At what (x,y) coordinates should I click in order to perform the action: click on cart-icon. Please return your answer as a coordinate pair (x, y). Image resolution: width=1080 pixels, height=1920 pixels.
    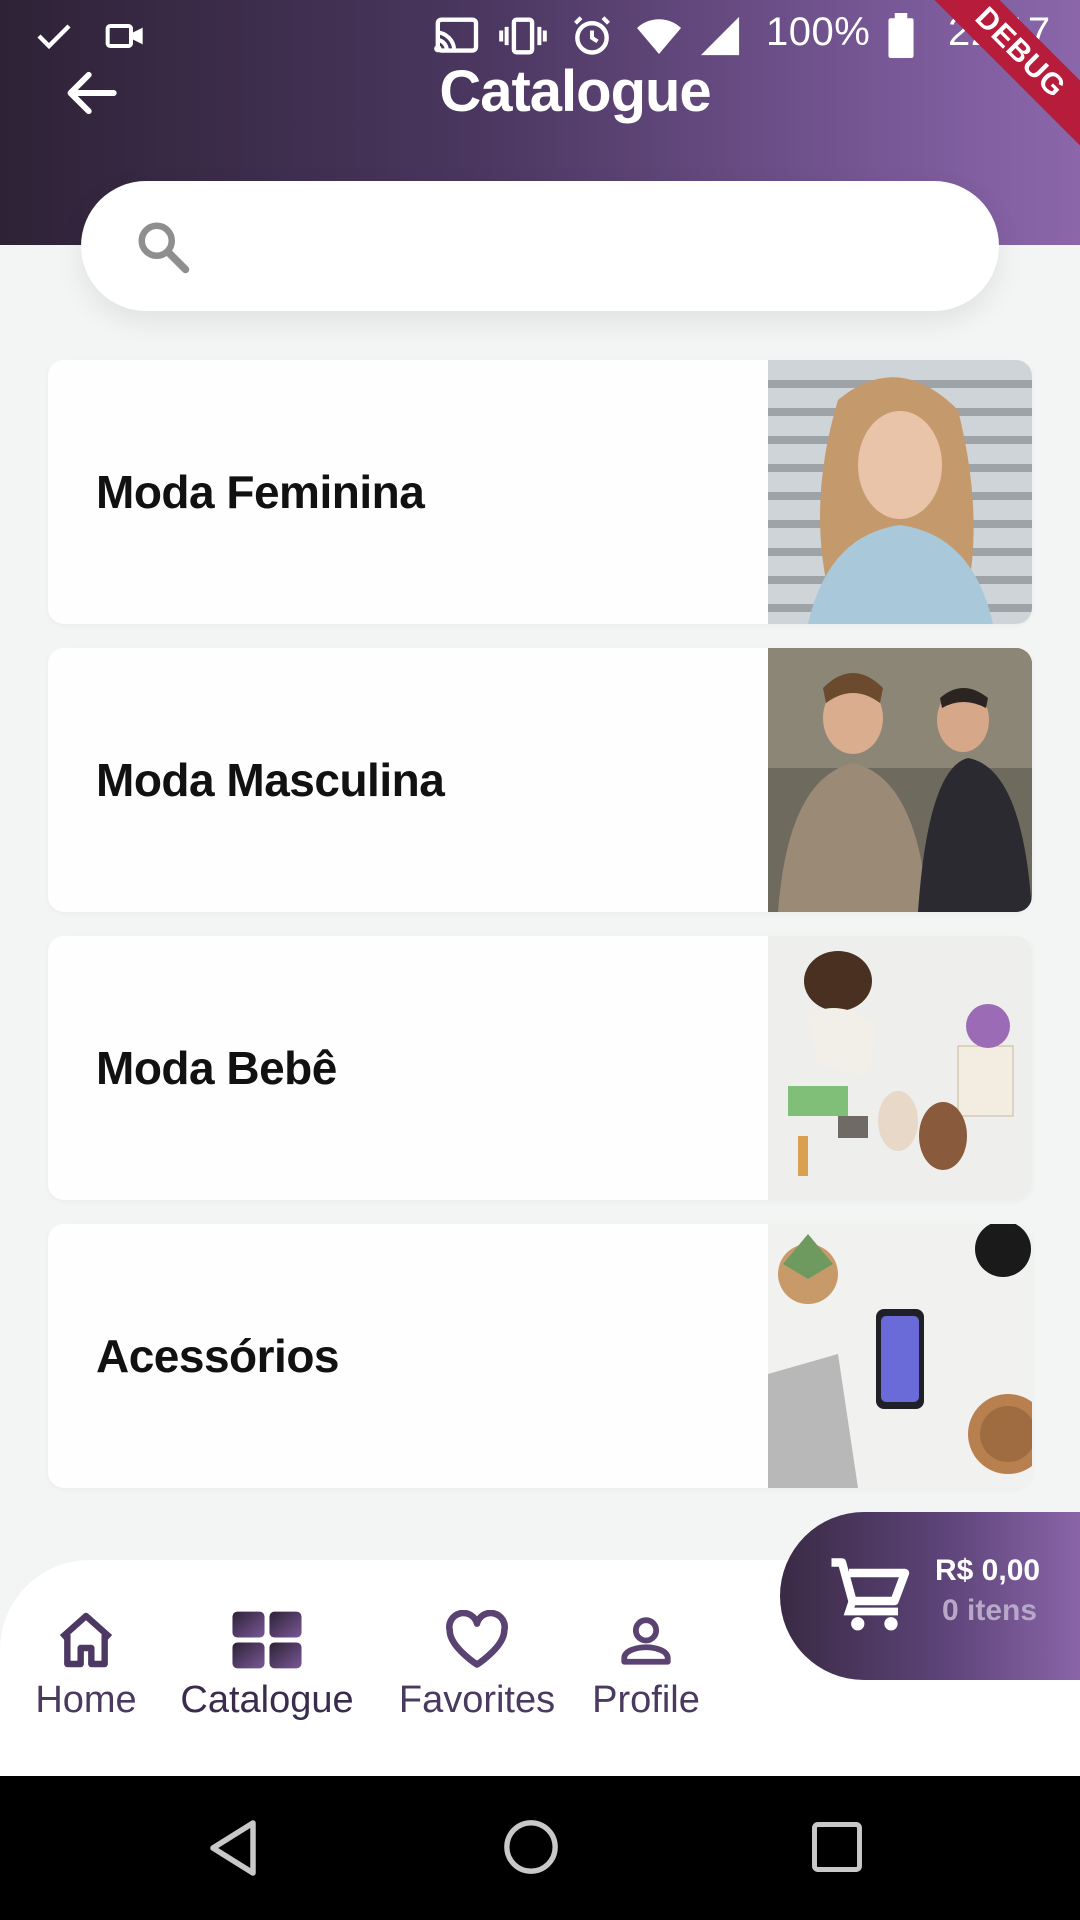
    Looking at the image, I should click on (870, 1596).